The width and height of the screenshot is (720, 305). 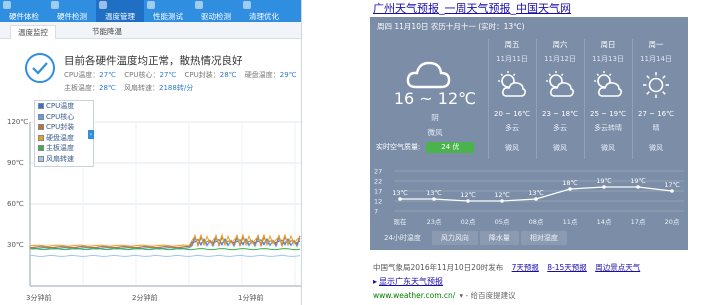 I want to click on forecast-day-1: 周五 11月11日 20 ~ 16℃ 多云 微风, so click(x=512, y=96).